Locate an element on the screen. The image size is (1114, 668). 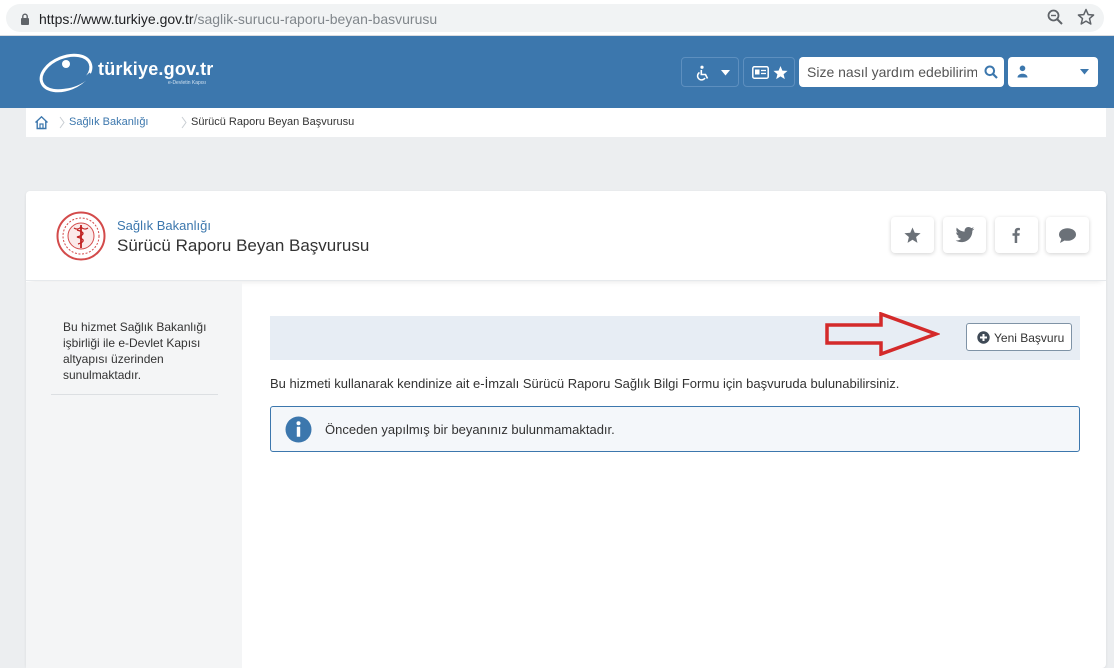
favorite-button is located at coordinates (912, 235).